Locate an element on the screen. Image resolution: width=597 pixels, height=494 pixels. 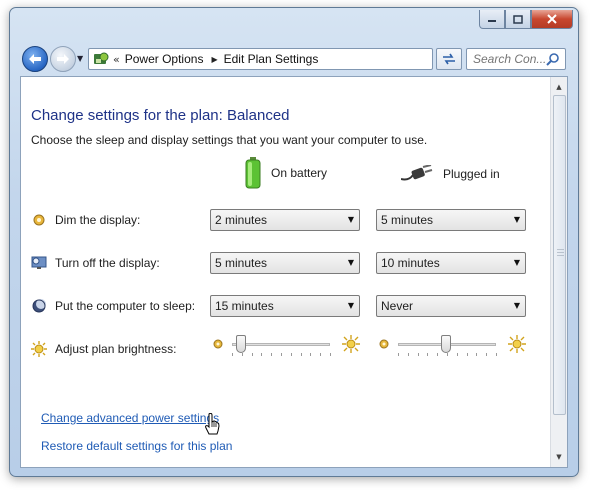
brightness-sun-icon is located at coordinates (39, 349).